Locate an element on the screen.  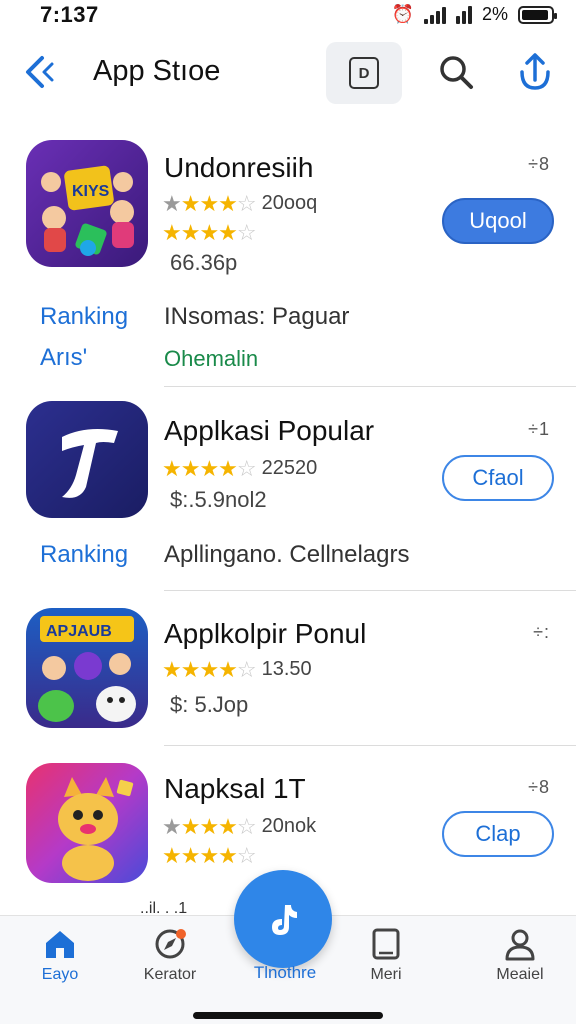
search-button is located at coordinates (456, 72).